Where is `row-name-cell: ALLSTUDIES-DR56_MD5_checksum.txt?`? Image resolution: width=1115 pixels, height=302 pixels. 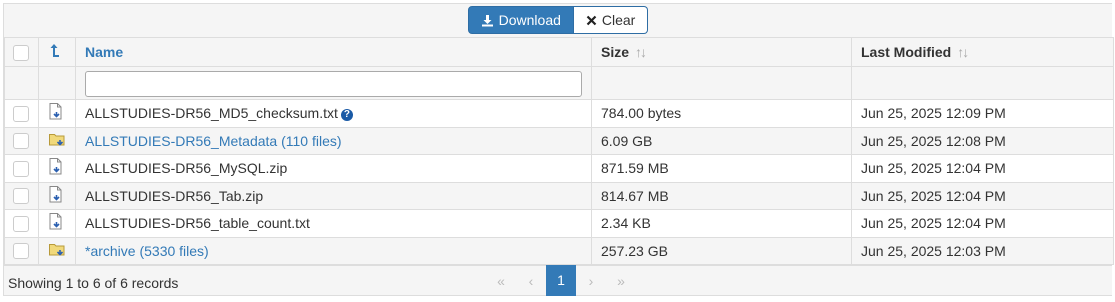 row-name-cell: ALLSTUDIES-DR56_MD5_checksum.txt? is located at coordinates (333, 113).